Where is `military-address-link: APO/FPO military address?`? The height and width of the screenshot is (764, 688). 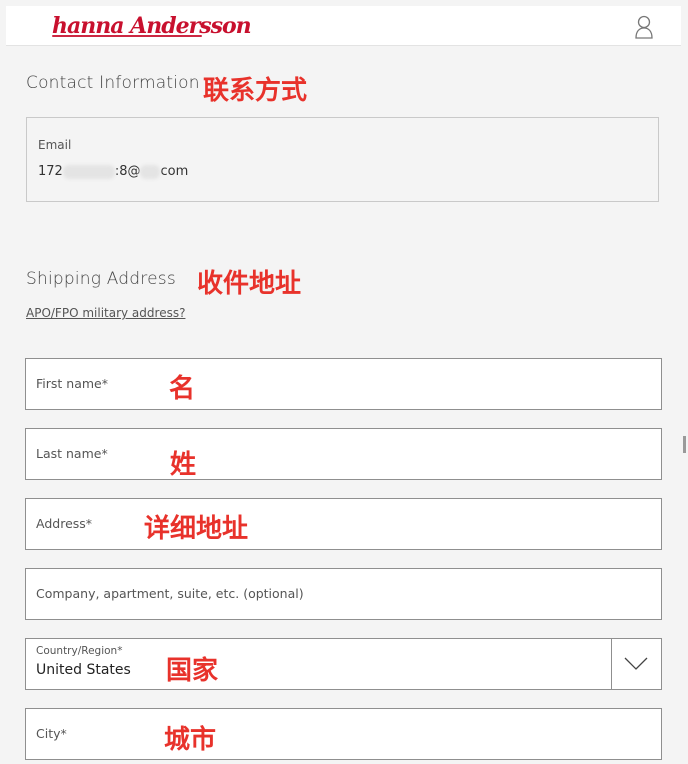 military-address-link: APO/FPO military address? is located at coordinates (105, 313).